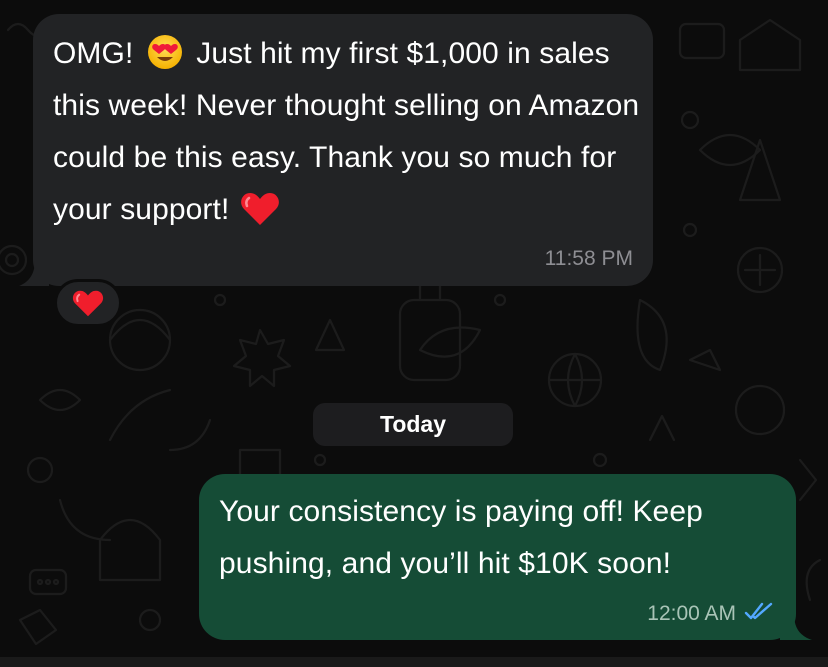 This screenshot has width=828, height=667. What do you see at coordinates (165, 52) in the screenshot?
I see `smiling-face-heart-eyes-icon` at bounding box center [165, 52].